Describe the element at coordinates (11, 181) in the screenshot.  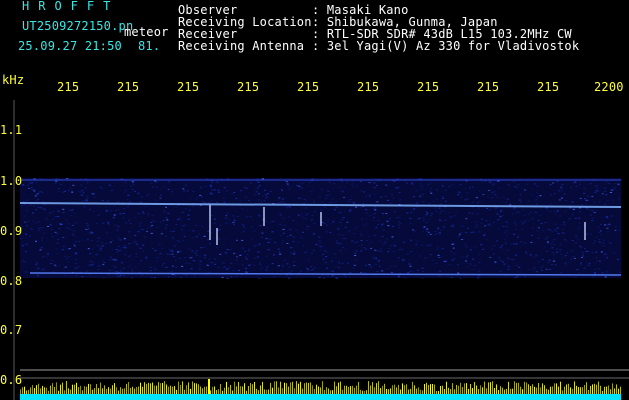
I see `y-tick-label: 1.0` at that location.